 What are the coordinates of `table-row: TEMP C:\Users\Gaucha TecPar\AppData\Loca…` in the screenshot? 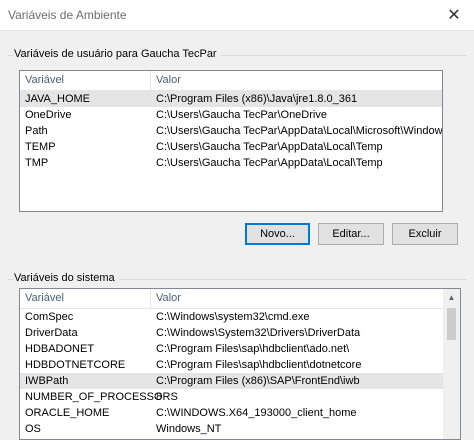 It's located at (231, 147).